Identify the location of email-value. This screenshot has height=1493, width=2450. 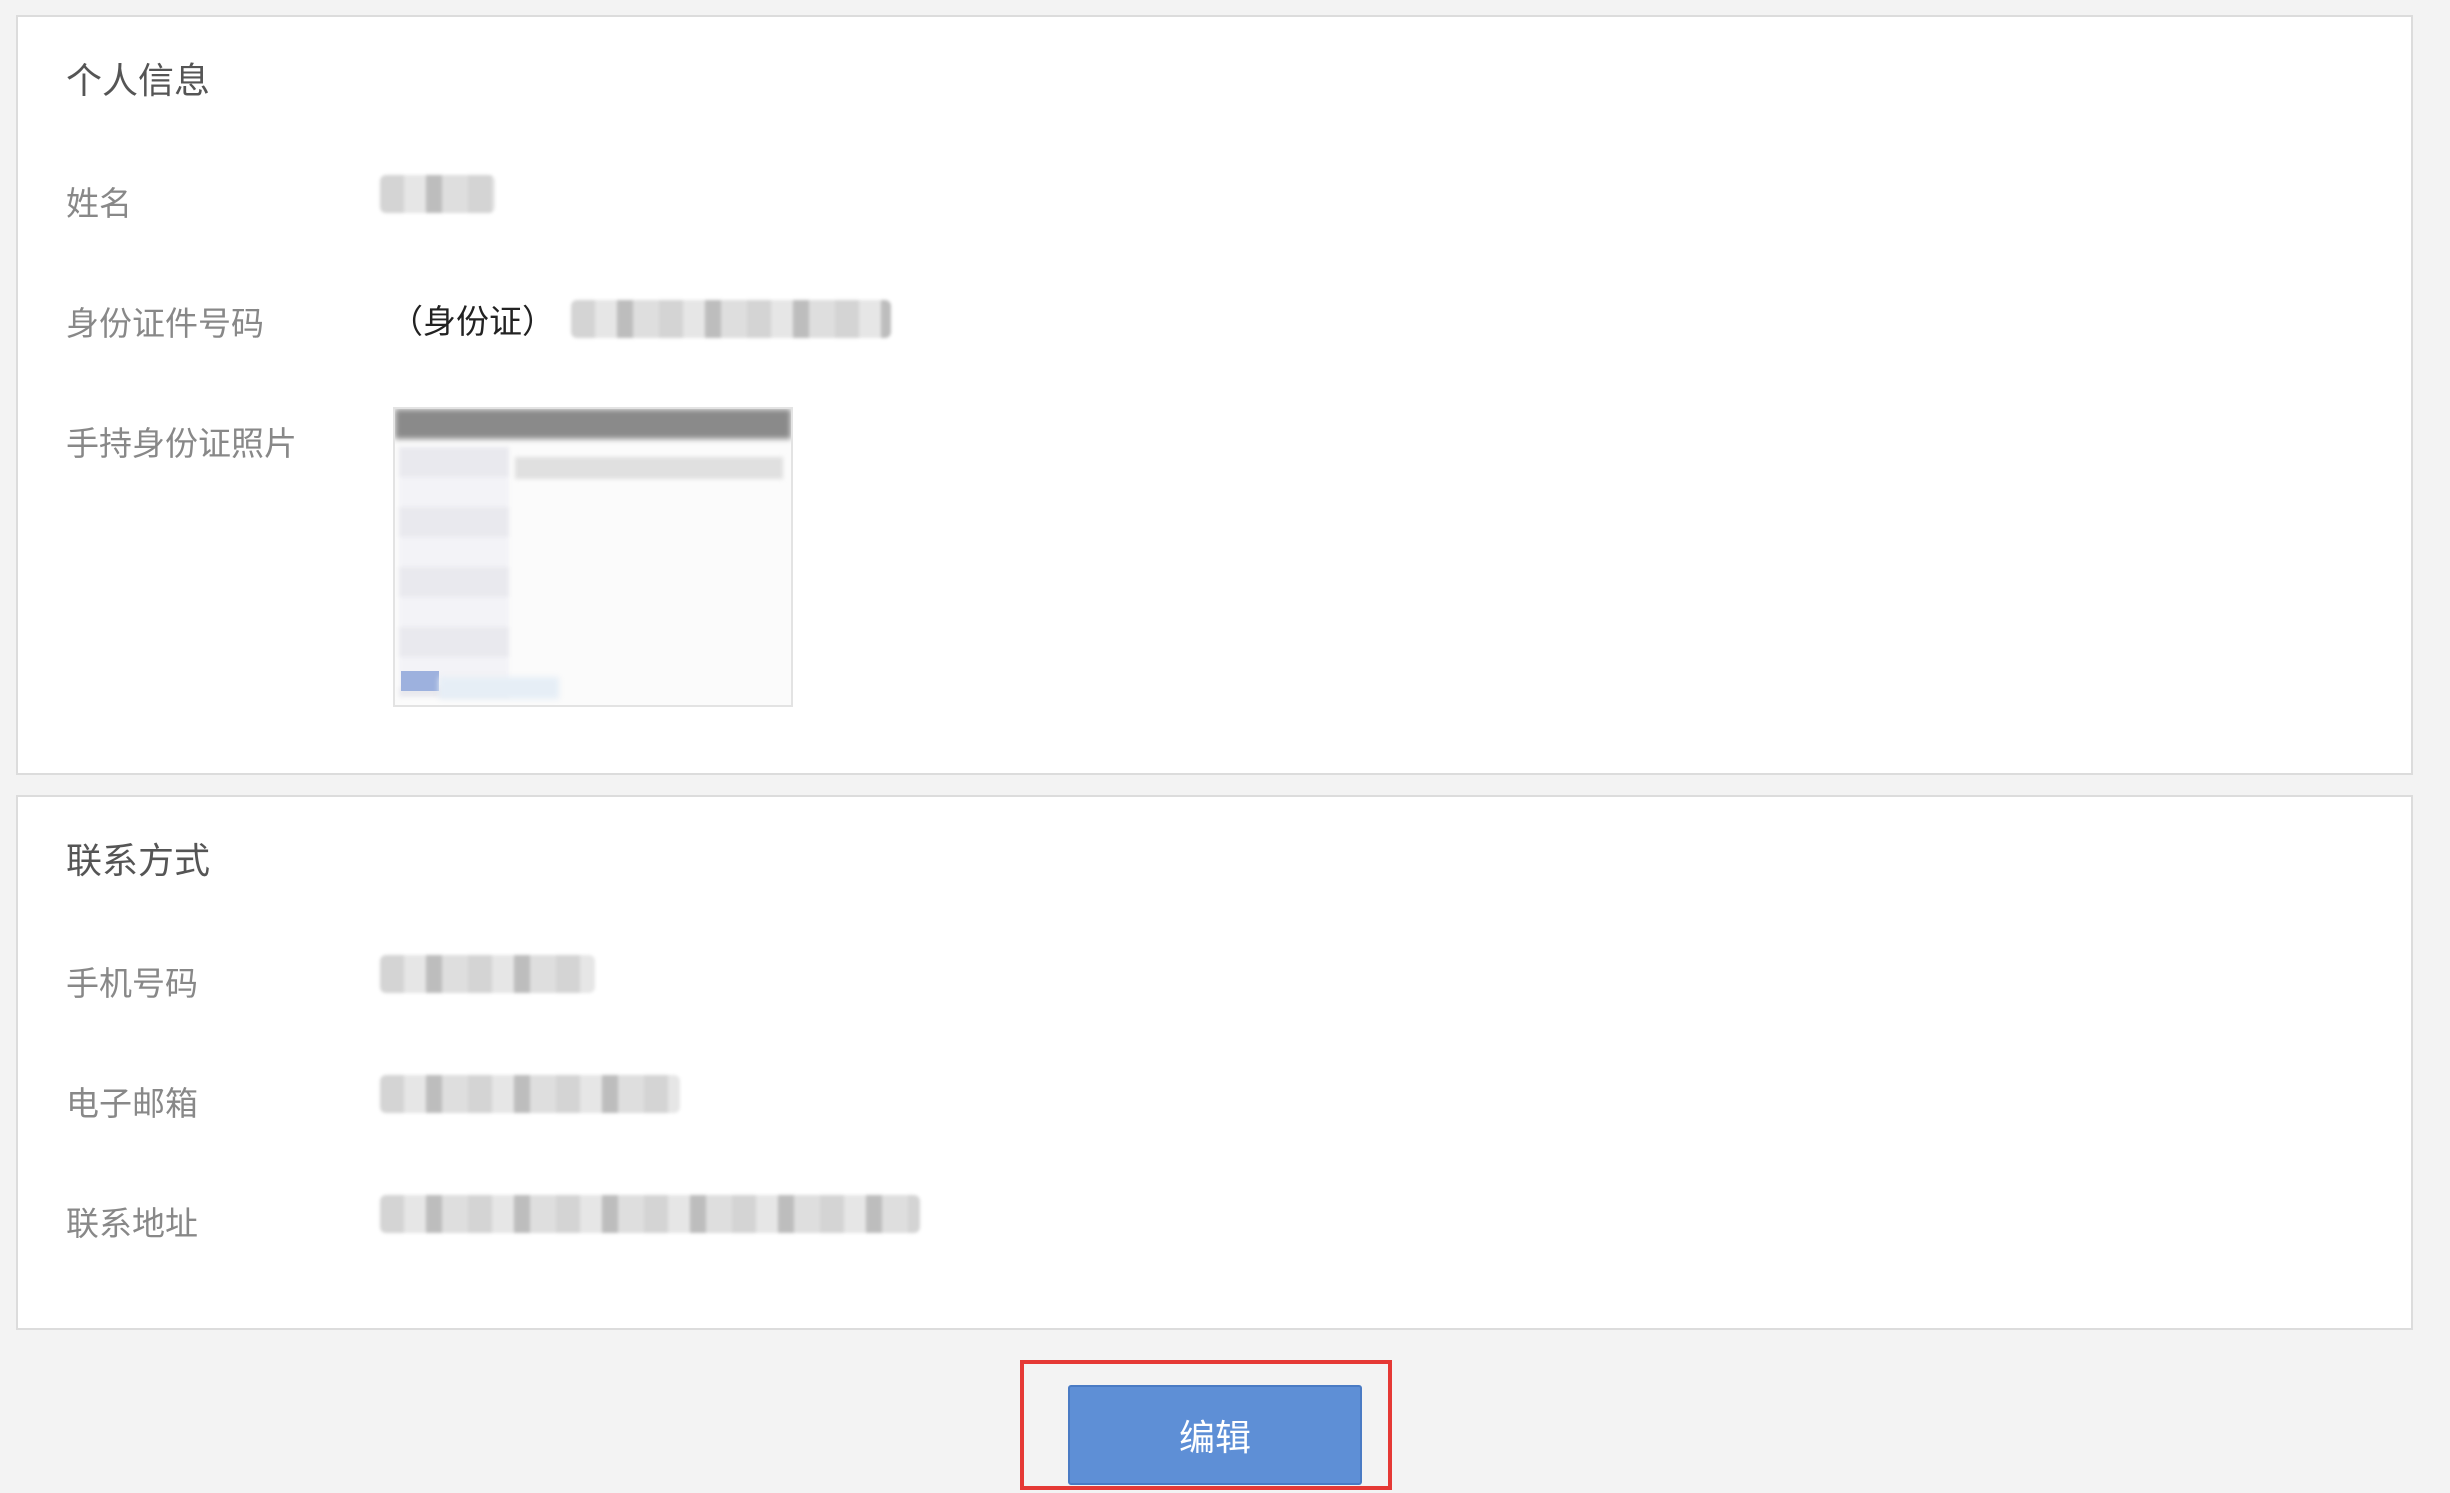
(530, 1094).